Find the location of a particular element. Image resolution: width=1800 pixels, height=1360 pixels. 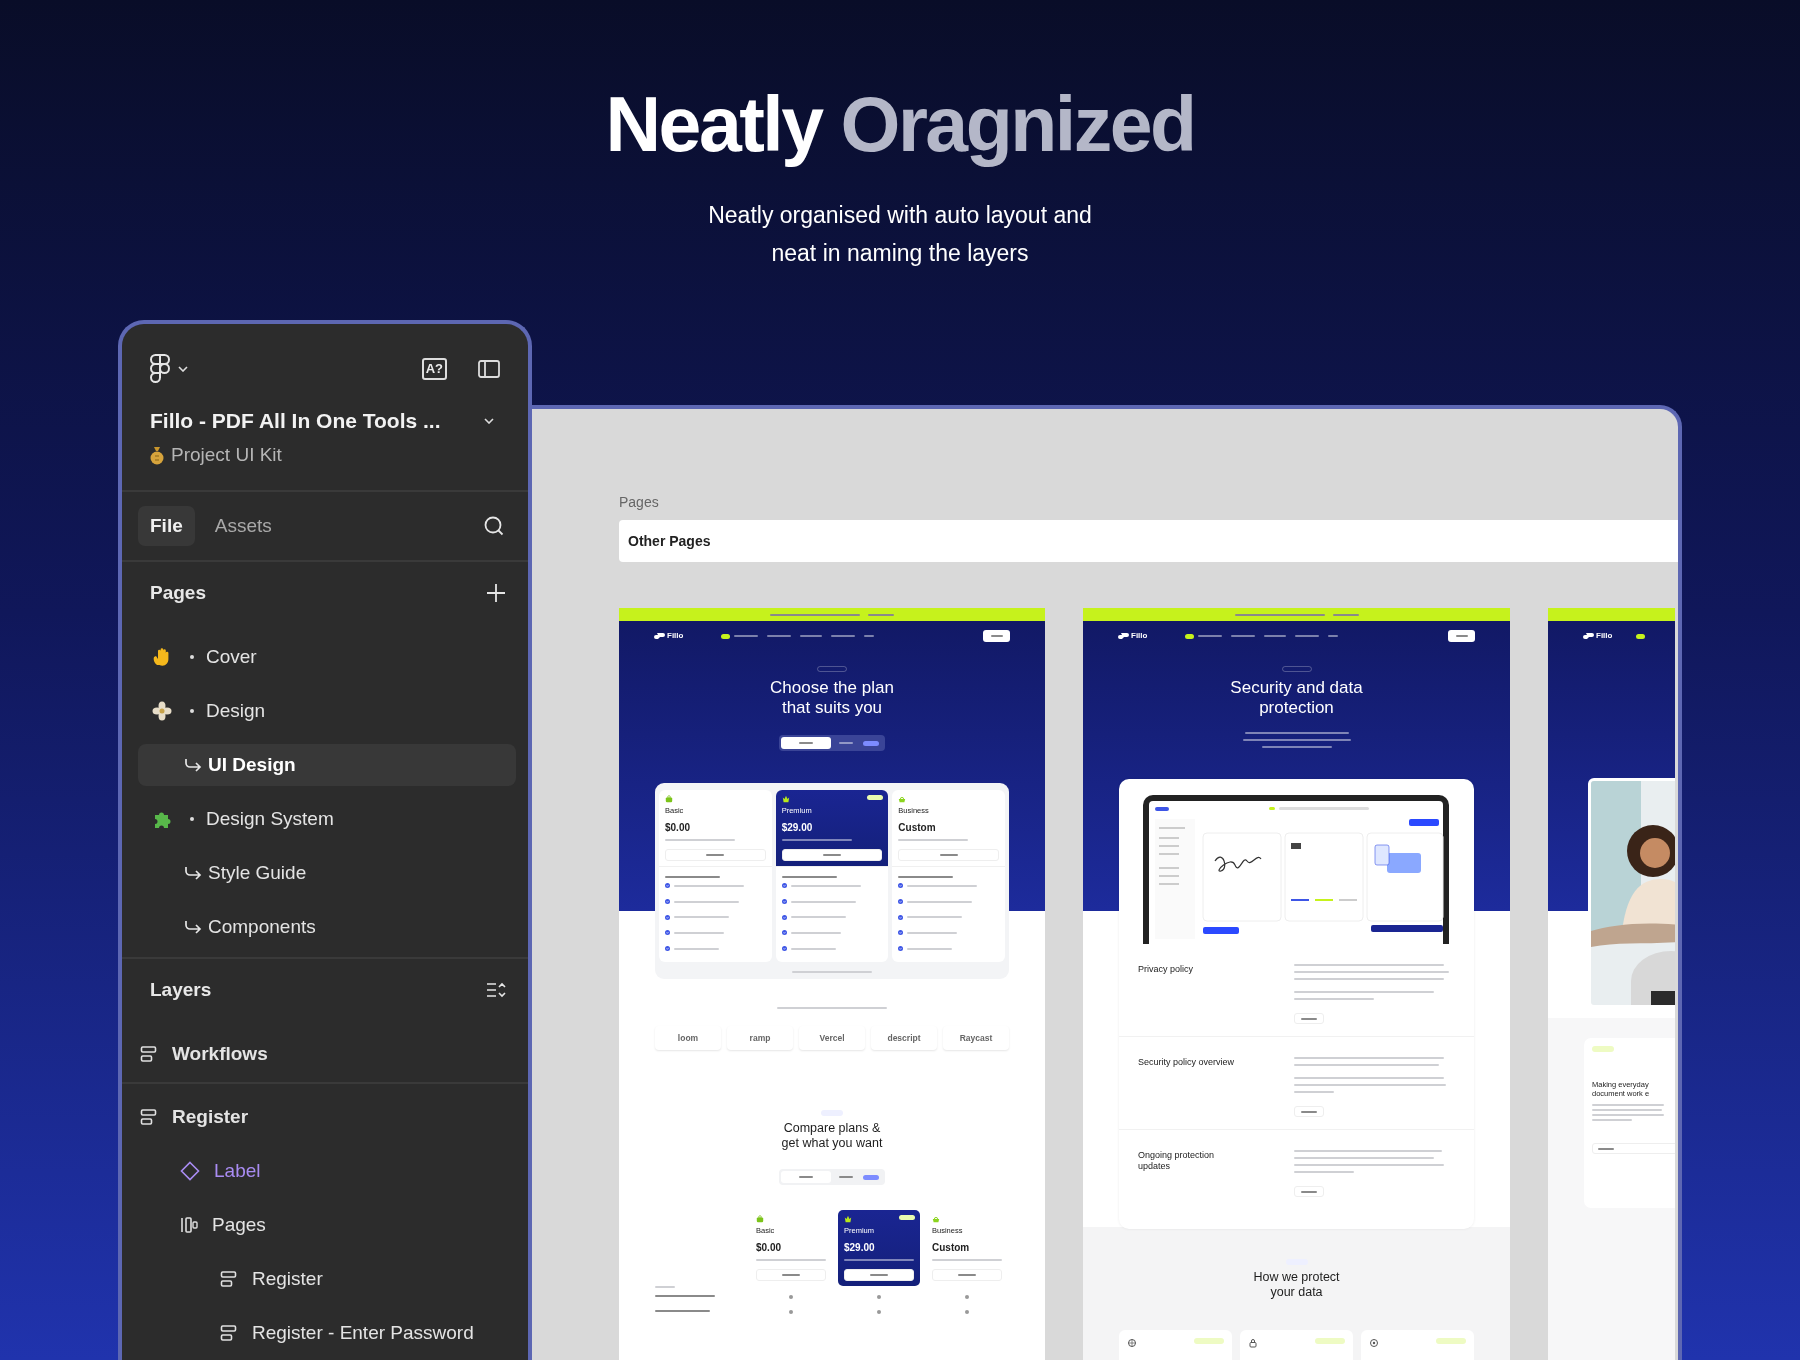

page-item: Style Guide is located at coordinates (327, 873).